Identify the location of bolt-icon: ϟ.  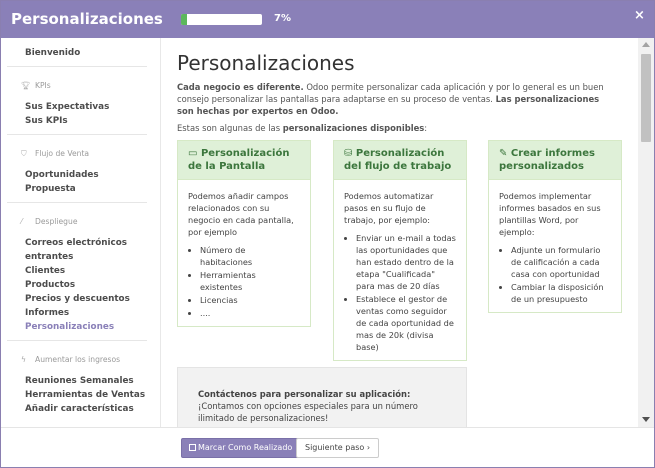
(24, 359).